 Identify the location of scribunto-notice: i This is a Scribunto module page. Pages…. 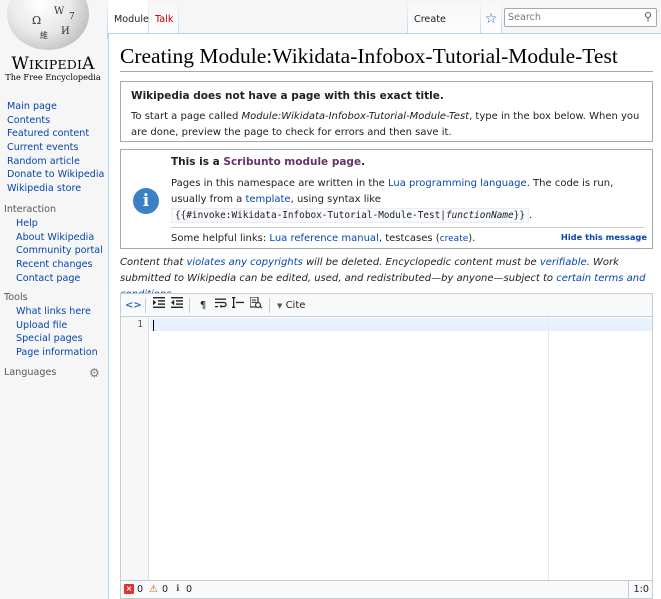
(386, 199).